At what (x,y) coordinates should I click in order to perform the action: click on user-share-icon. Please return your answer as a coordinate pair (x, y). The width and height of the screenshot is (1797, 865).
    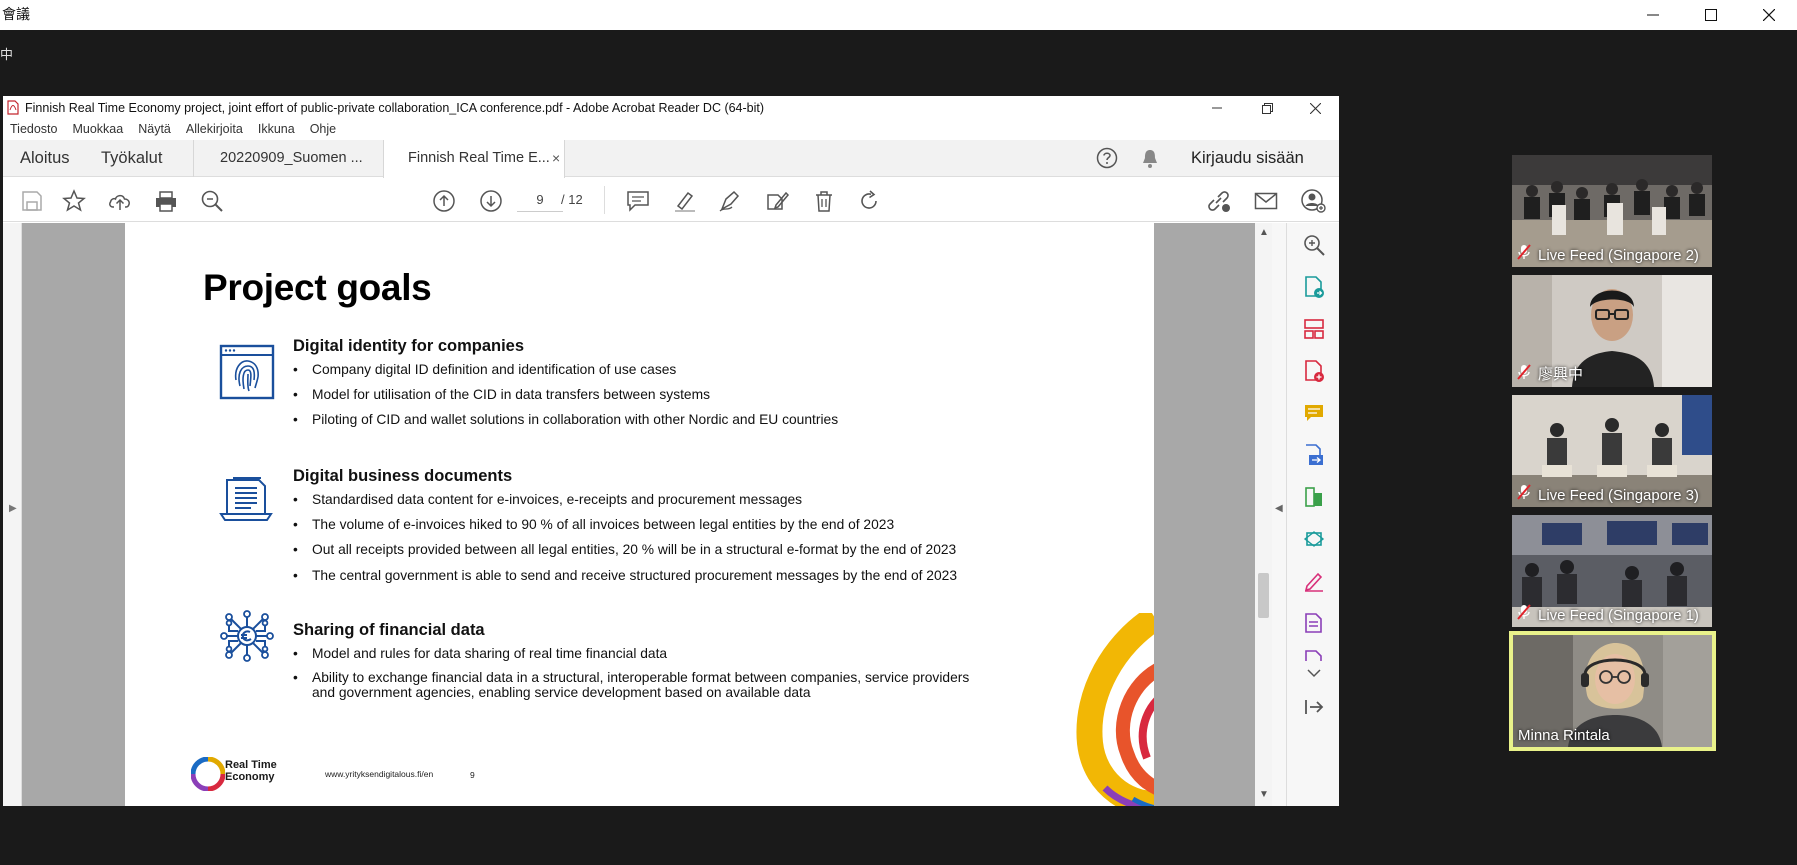
    Looking at the image, I should click on (1313, 201).